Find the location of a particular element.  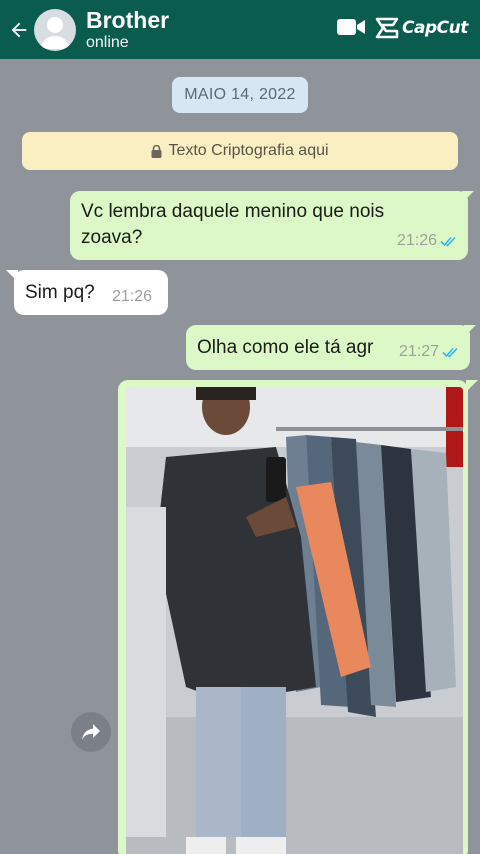

encryption-text: Texto Criptografia aqui is located at coordinates (248, 150).